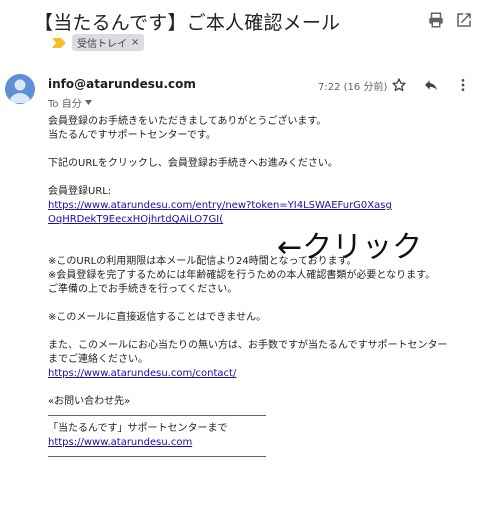  What do you see at coordinates (65, 104) in the screenshot?
I see `recipient-text: To 自分` at bounding box center [65, 104].